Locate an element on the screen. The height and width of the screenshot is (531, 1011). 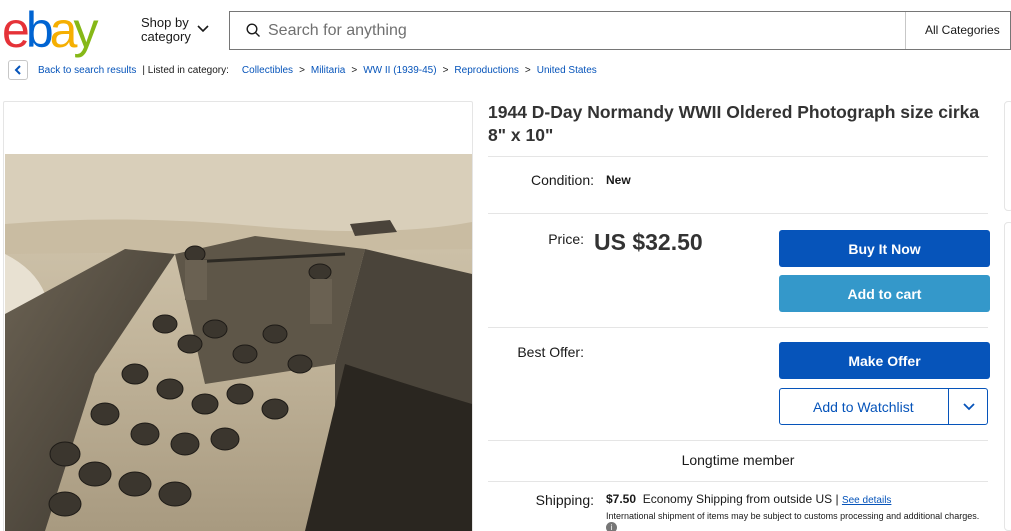
breadcrumb-militaria: Militaria is located at coordinates (328, 70).